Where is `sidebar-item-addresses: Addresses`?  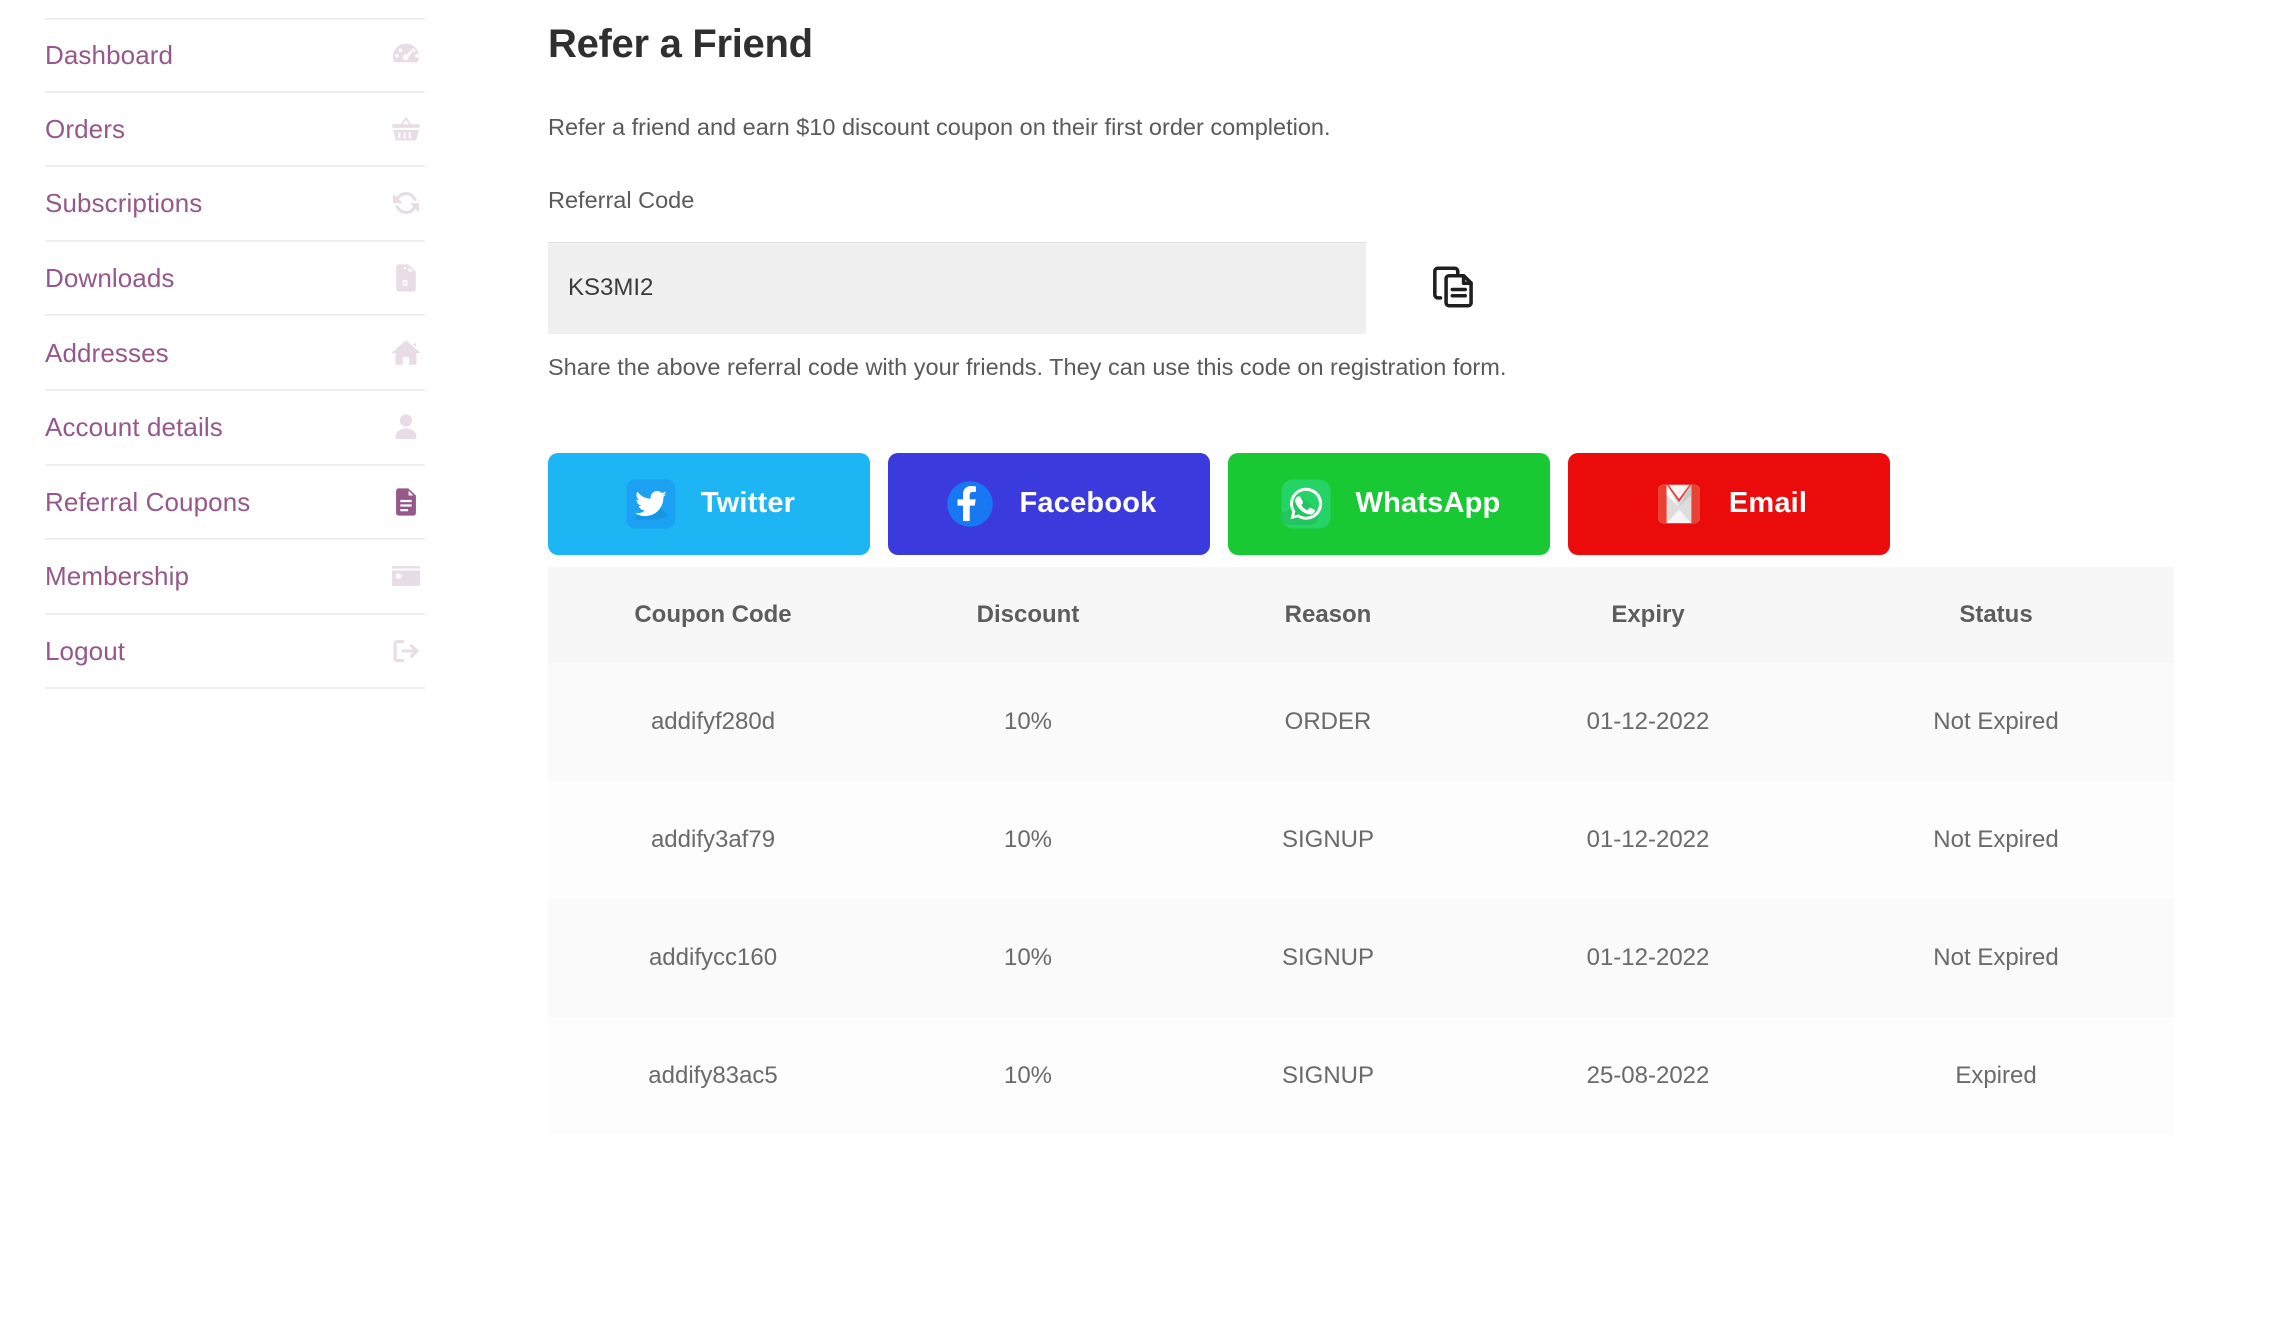
sidebar-item-addresses: Addresses is located at coordinates (235, 353).